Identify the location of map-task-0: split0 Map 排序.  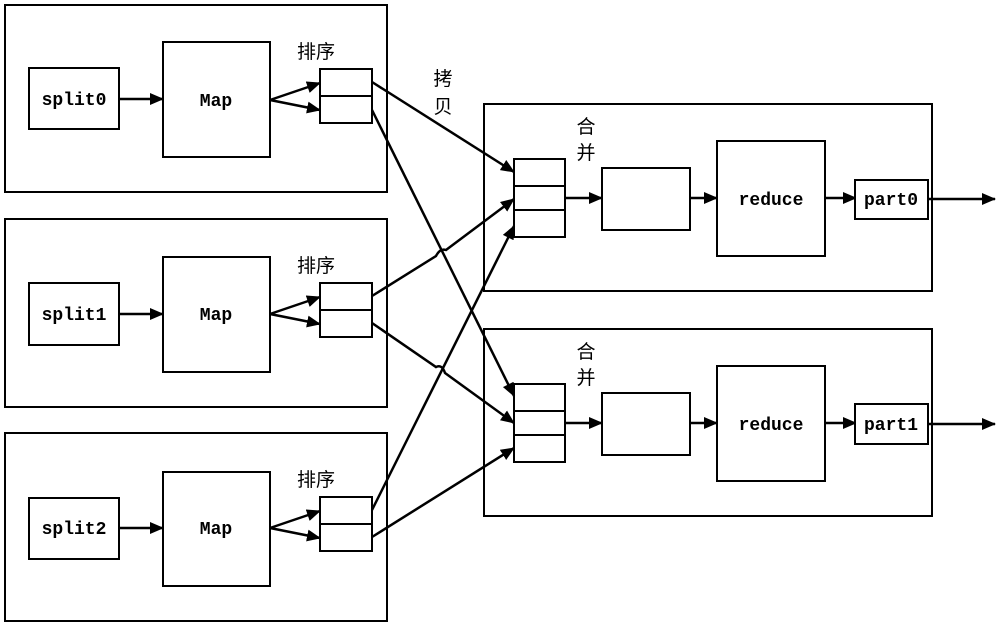
(196, 98).